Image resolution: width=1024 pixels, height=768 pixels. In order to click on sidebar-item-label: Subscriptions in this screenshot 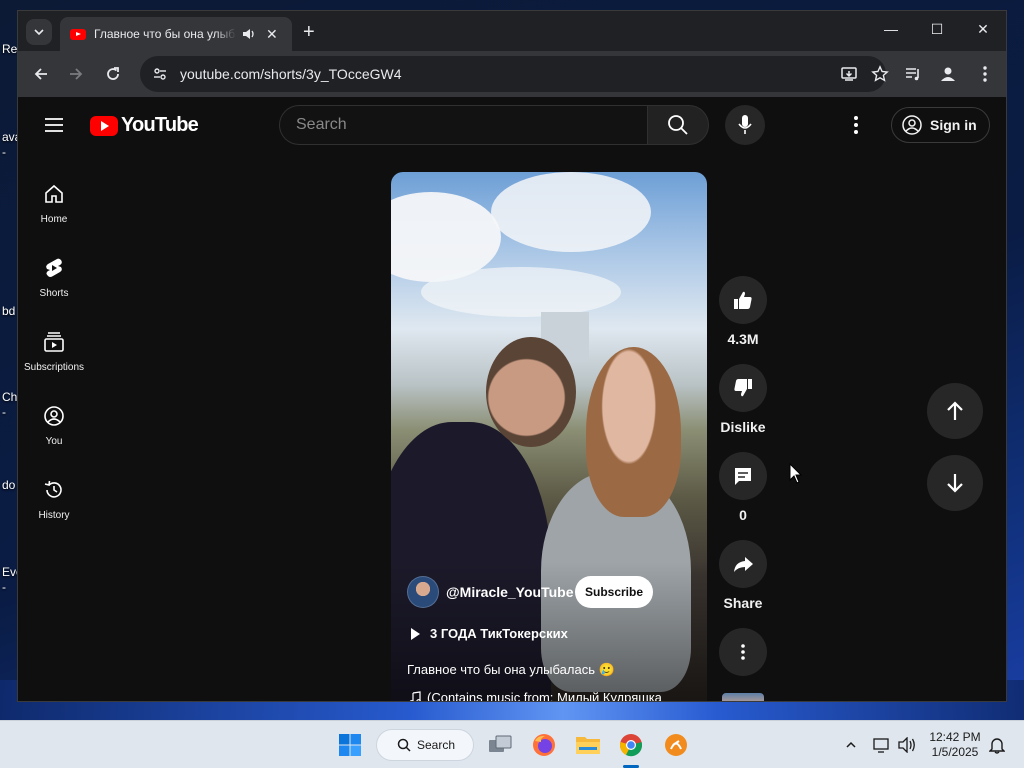, I will do `click(54, 367)`.